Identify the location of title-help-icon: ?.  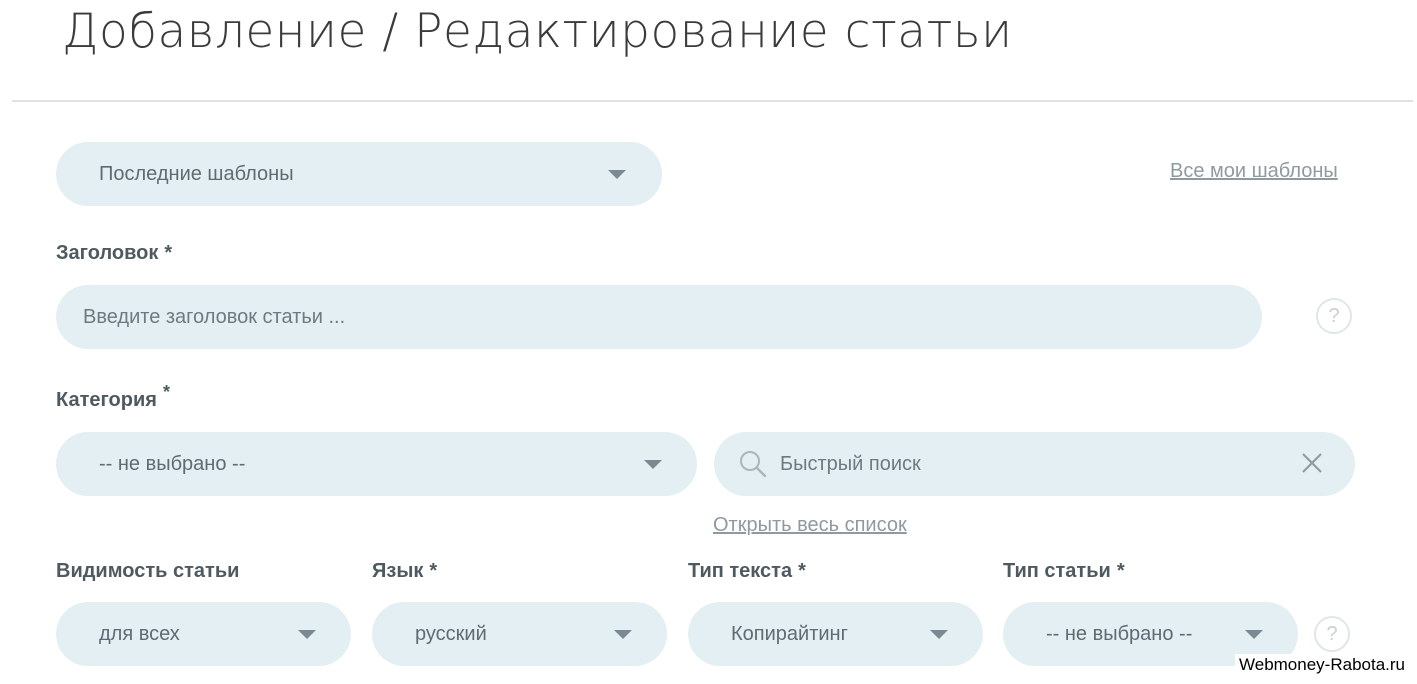
(1334, 316).